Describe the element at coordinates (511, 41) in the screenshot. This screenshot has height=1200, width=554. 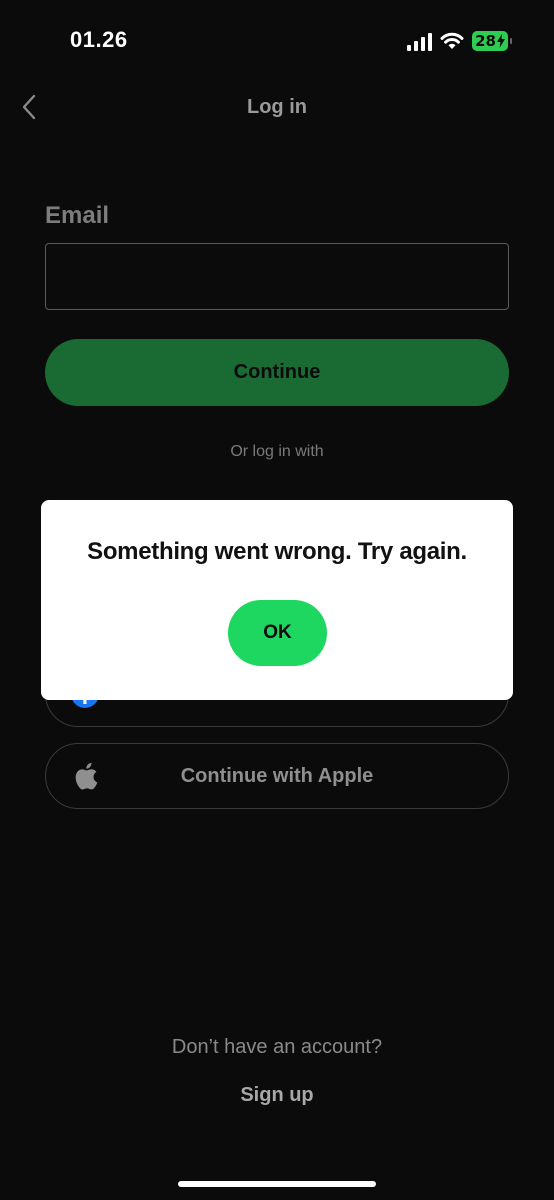
I see `battery-tip` at that location.